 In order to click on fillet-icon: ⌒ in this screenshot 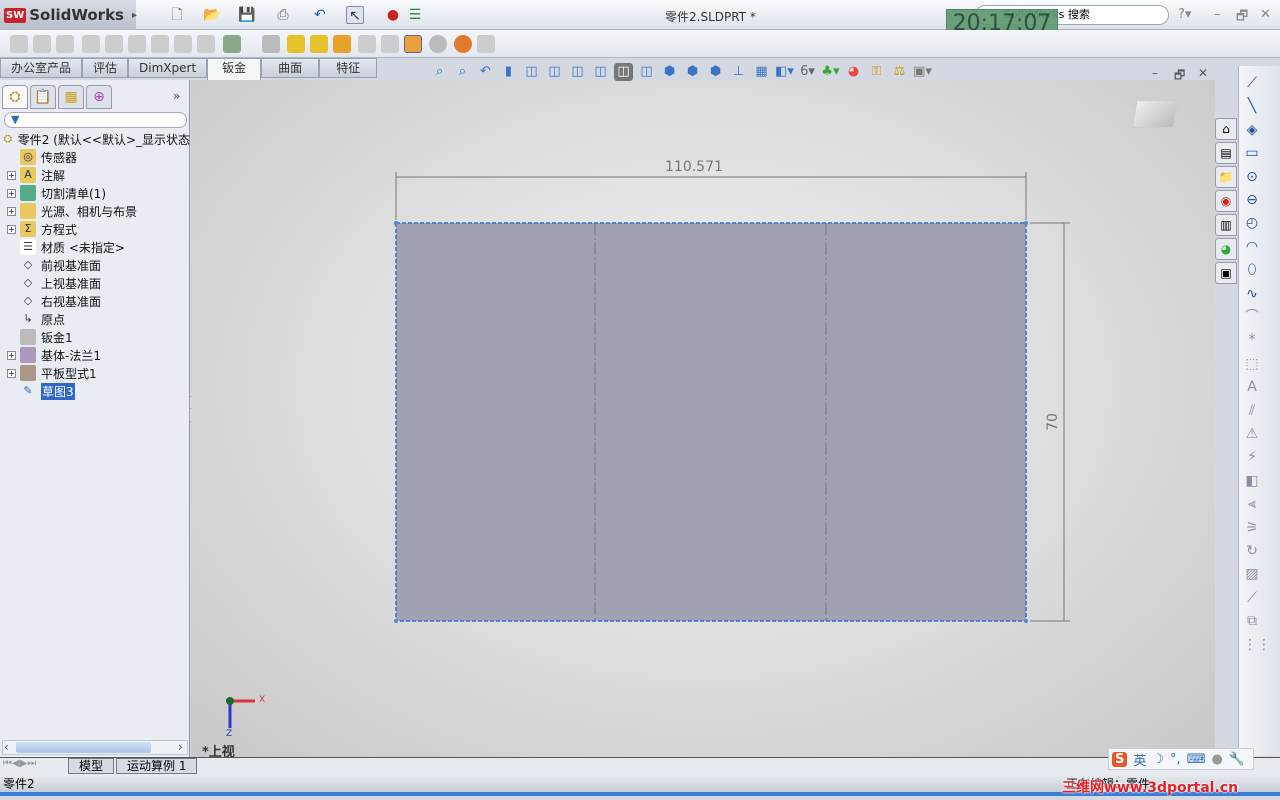, I will do `click(1252, 317)`.